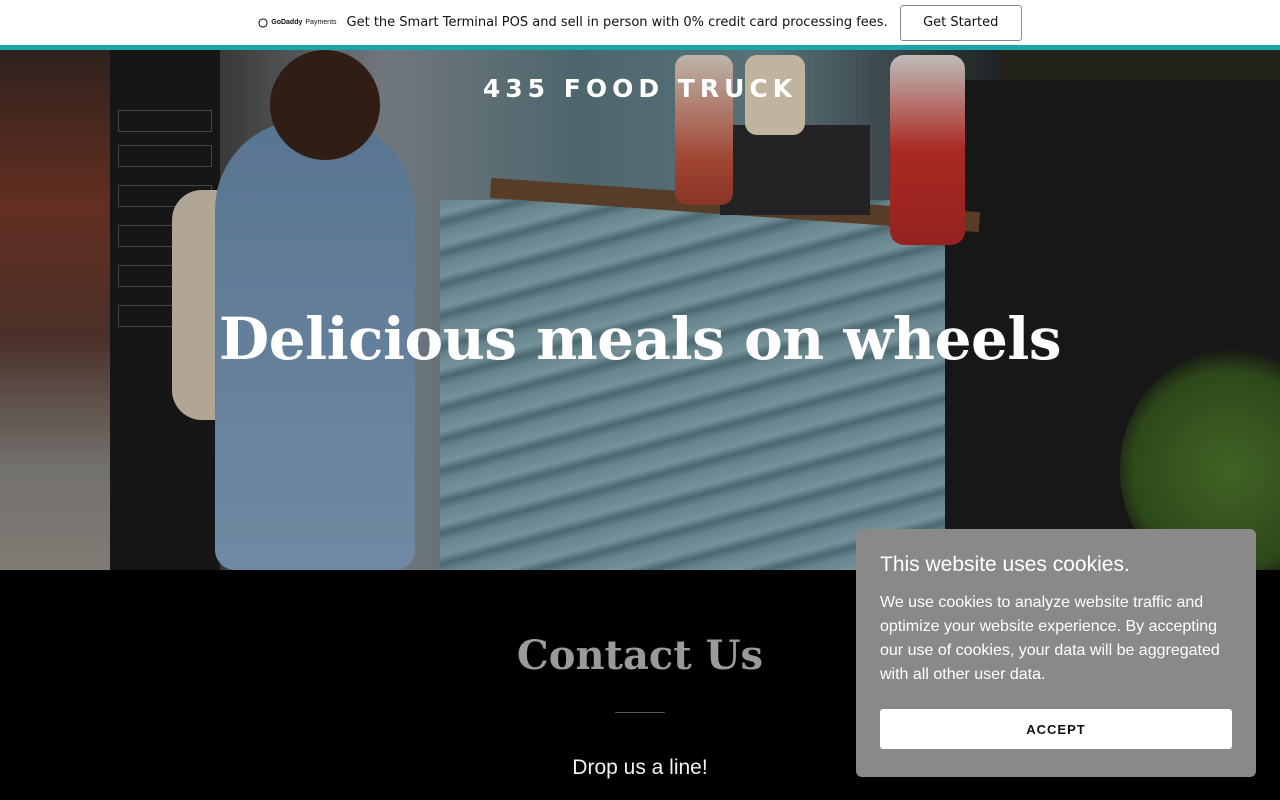 The width and height of the screenshot is (1280, 800). Describe the element at coordinates (1005, 564) in the screenshot. I see `cookie-title: This website uses cookies.` at that location.